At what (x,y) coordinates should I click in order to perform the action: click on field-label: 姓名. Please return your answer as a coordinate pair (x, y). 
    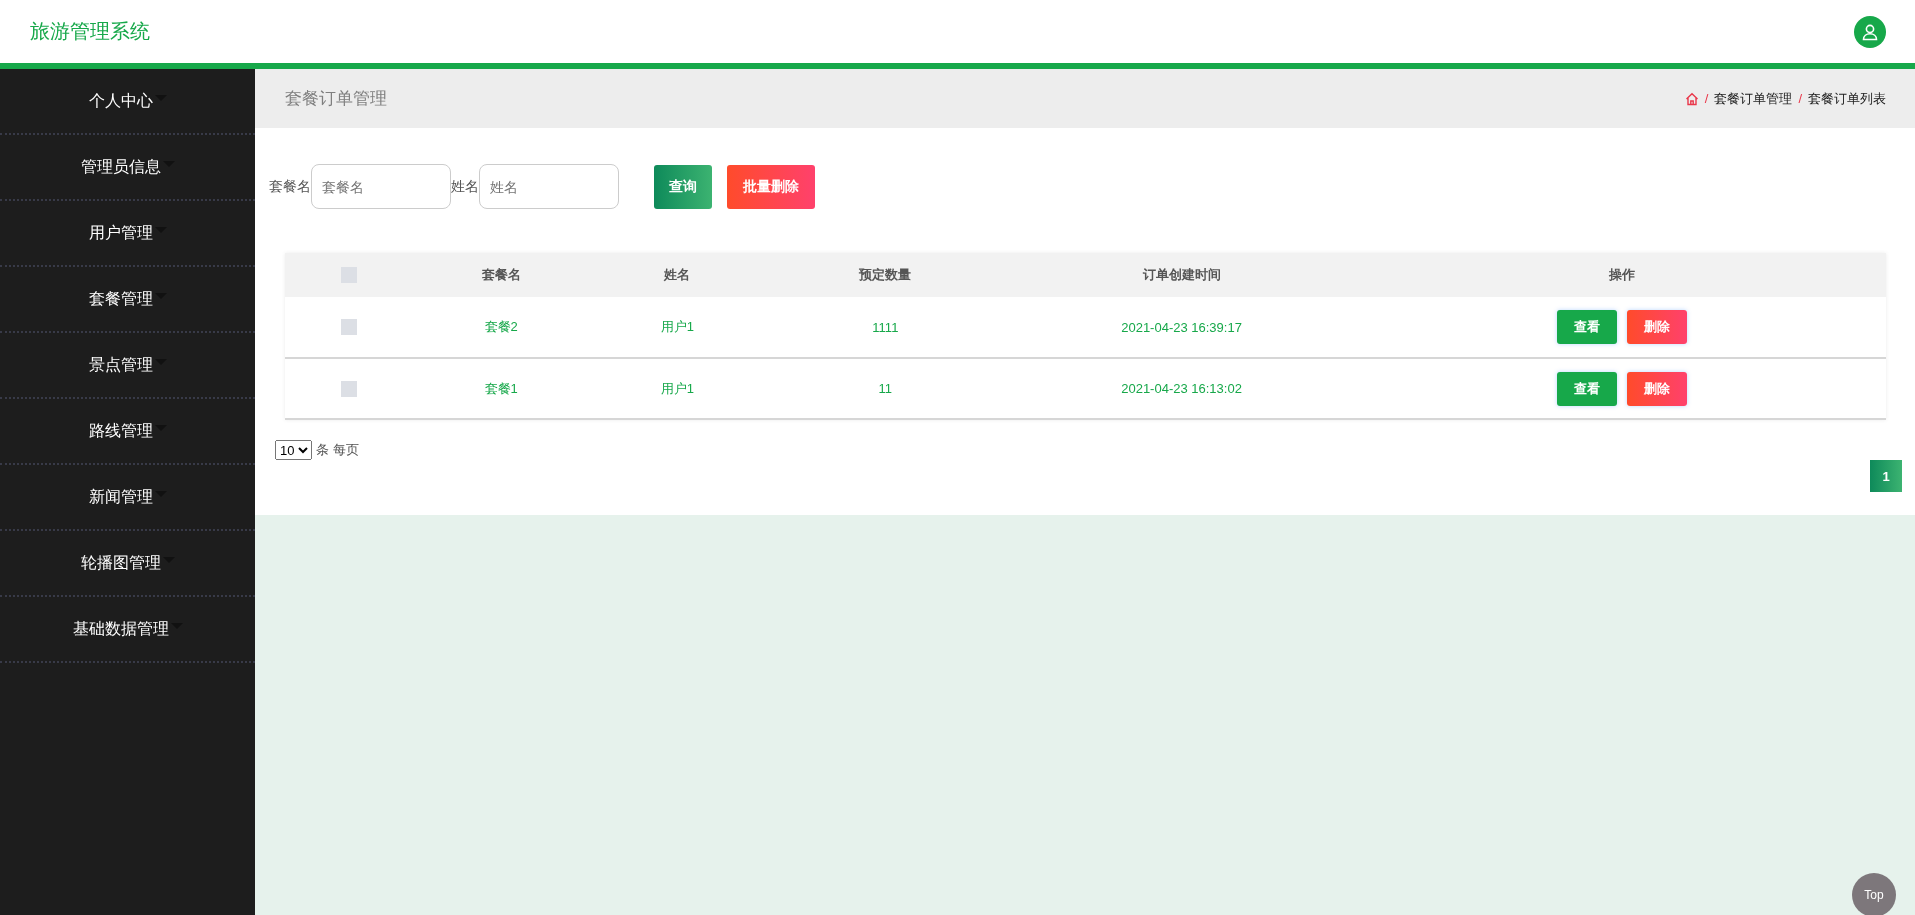
    Looking at the image, I should click on (465, 186).